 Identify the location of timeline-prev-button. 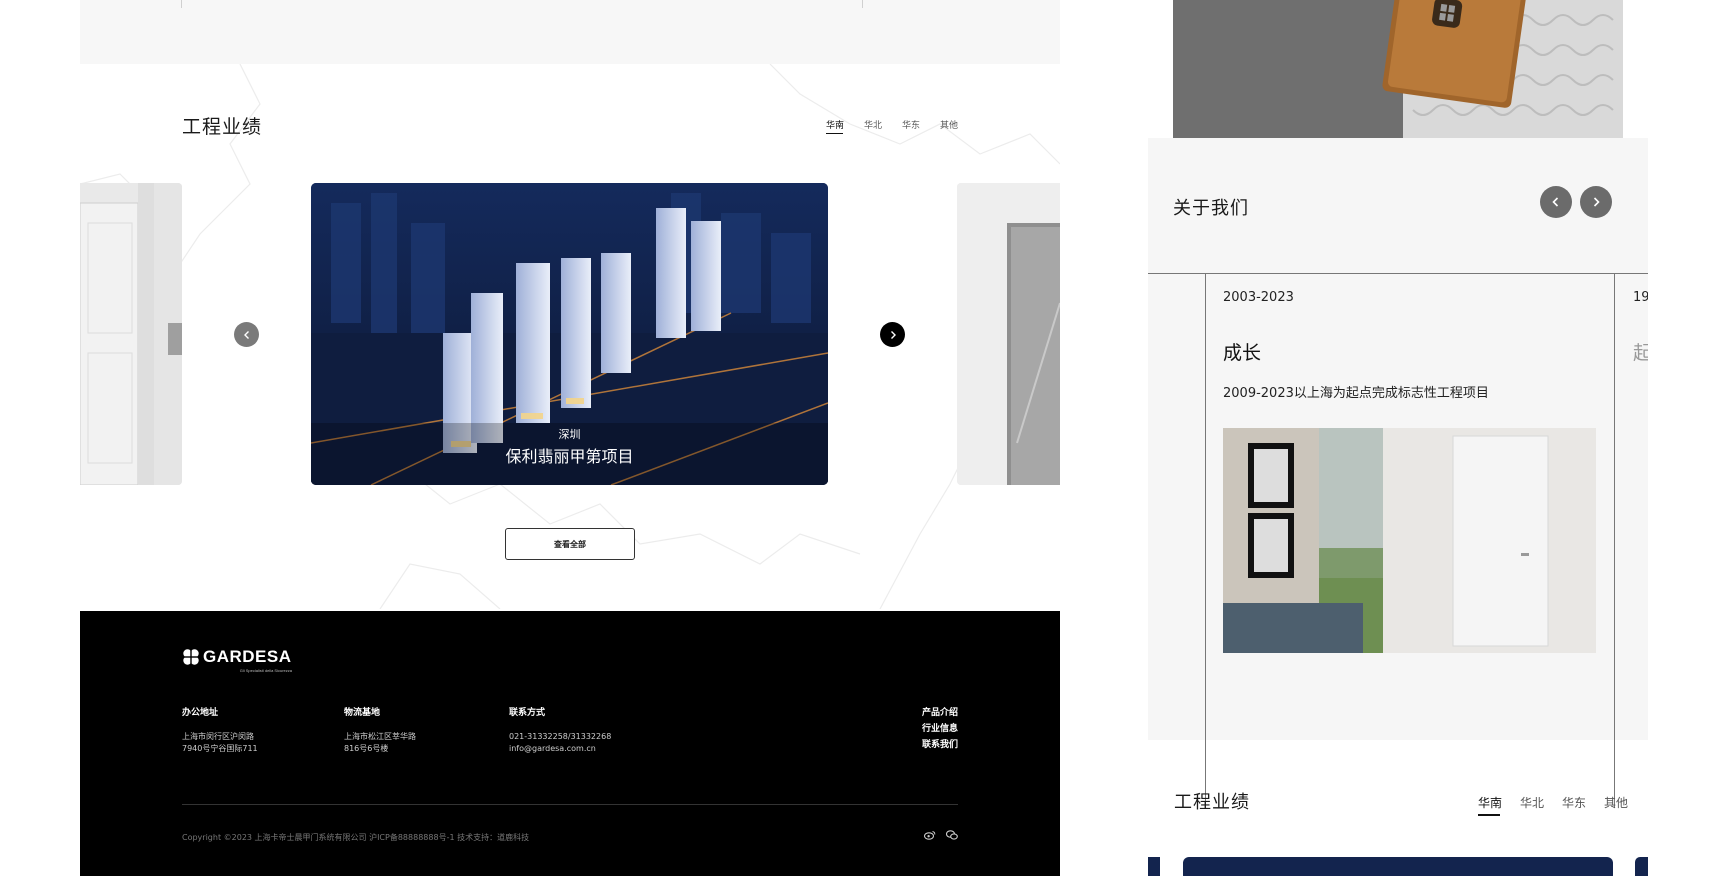
(1556, 202).